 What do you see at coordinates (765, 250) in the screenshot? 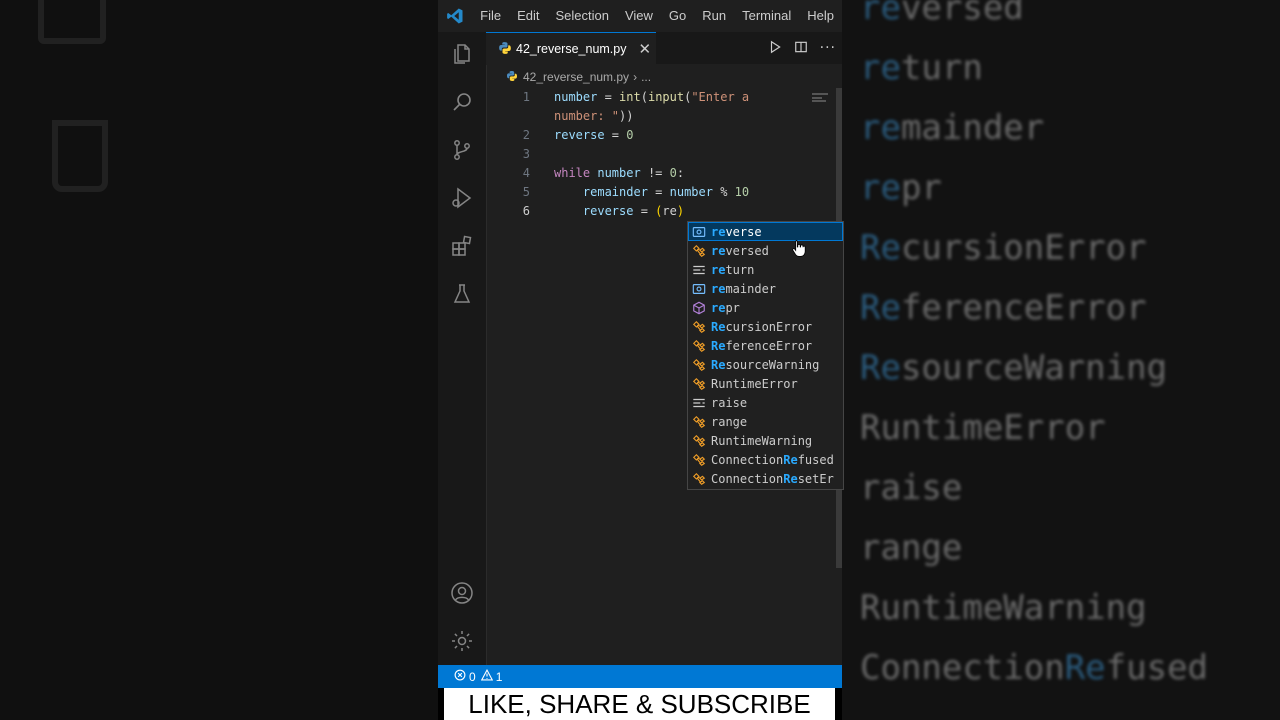
I see `suggestion-item: reversed` at bounding box center [765, 250].